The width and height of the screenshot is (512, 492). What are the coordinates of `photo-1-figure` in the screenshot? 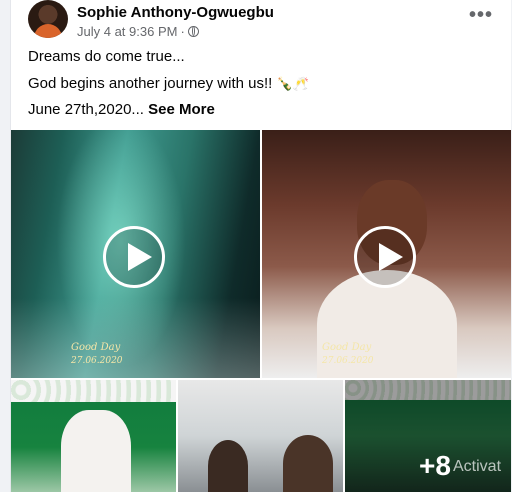 It's located at (96, 451).